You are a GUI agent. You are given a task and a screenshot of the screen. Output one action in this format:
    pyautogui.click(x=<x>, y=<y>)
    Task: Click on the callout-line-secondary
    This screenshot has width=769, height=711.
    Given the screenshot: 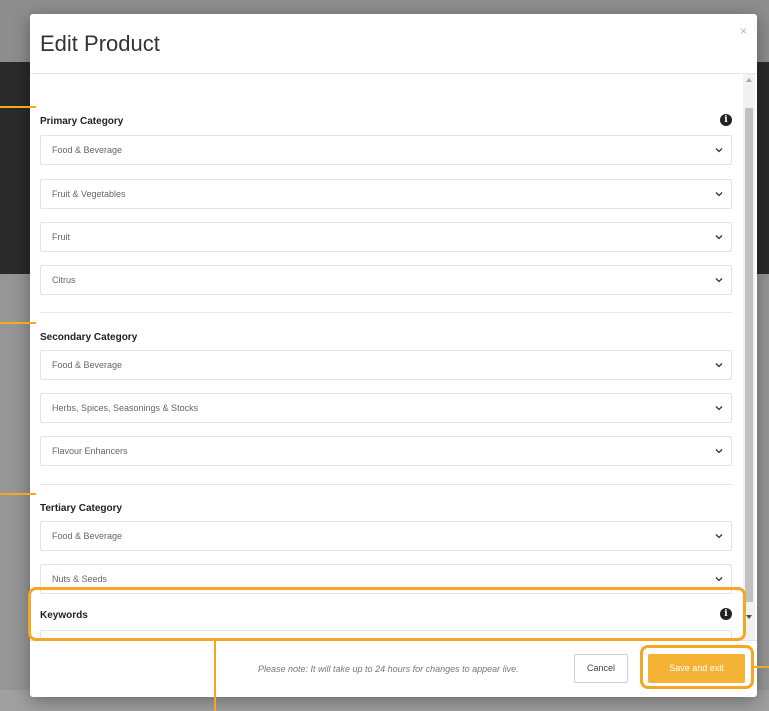 What is the action you would take?
    pyautogui.click(x=18, y=323)
    